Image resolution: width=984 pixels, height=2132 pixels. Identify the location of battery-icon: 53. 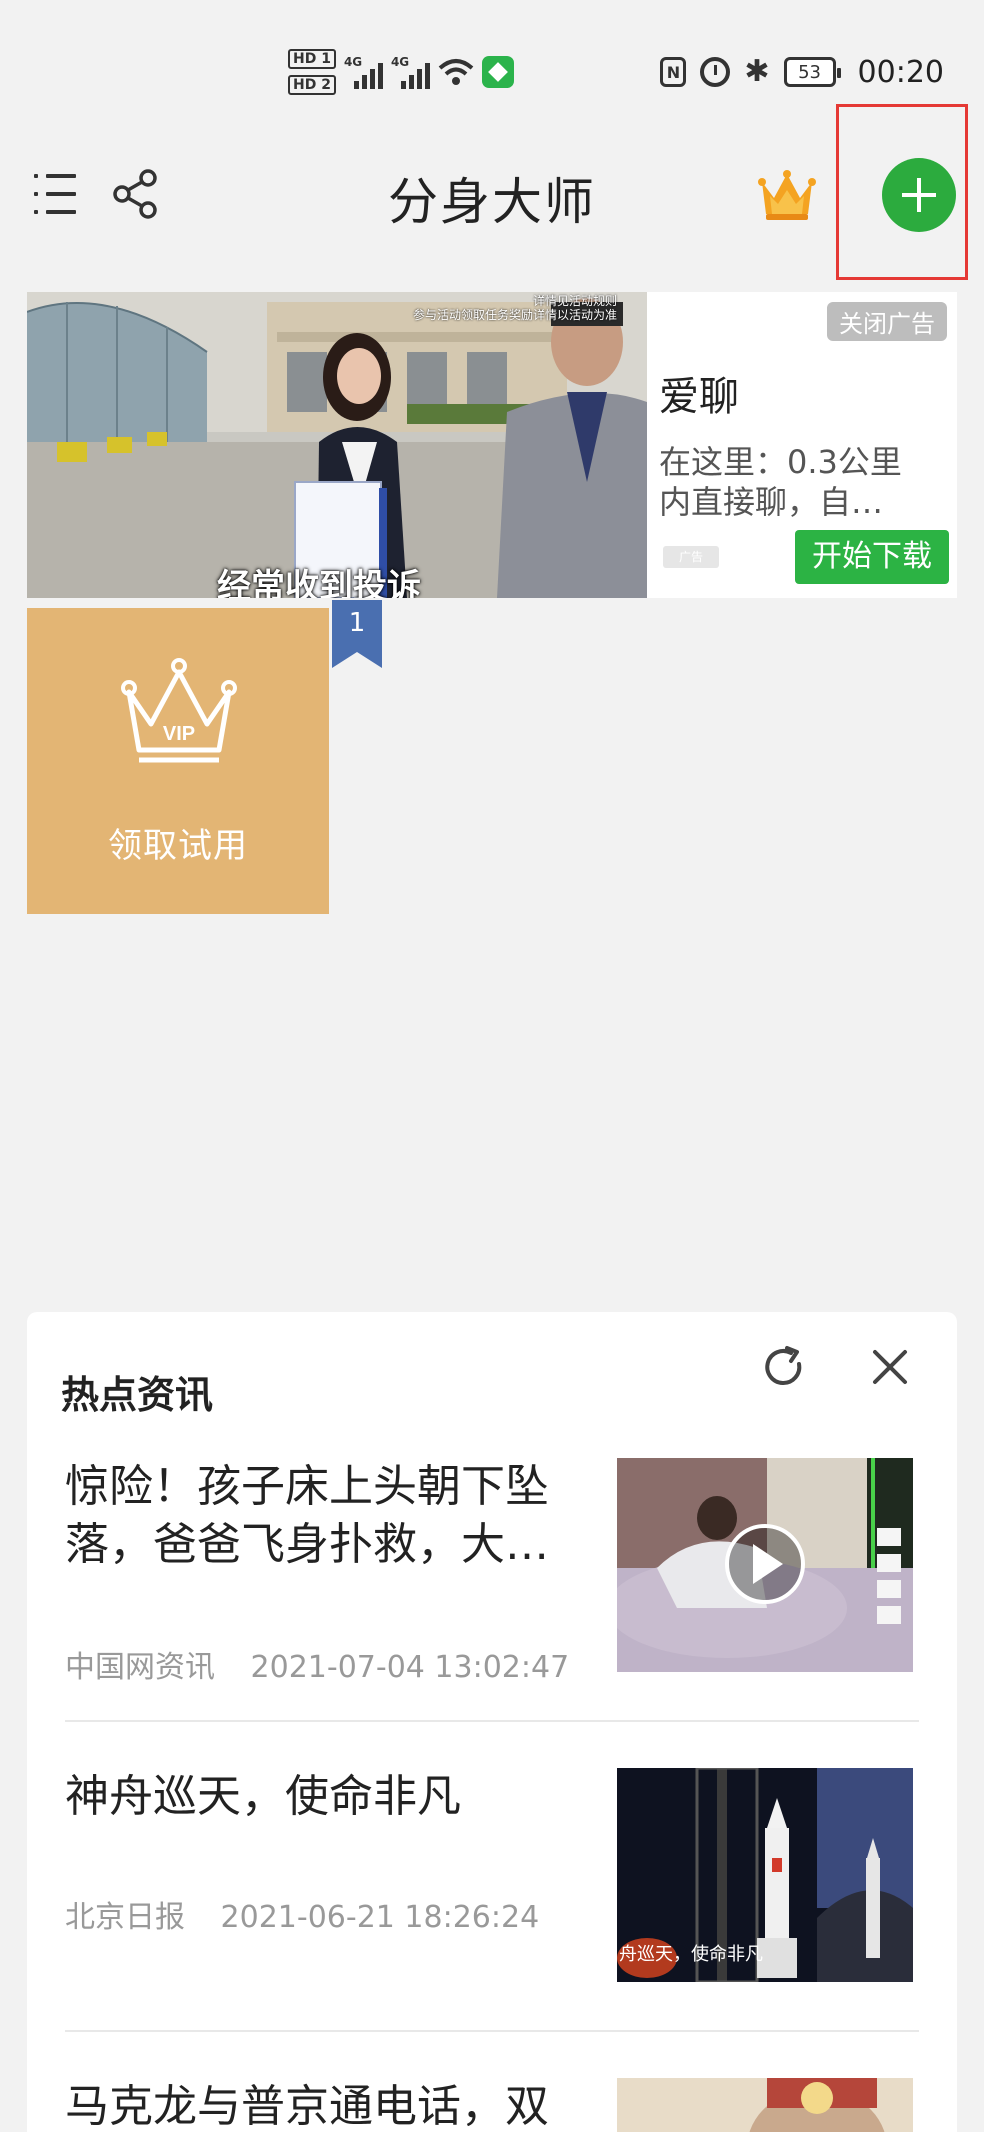
(812, 72).